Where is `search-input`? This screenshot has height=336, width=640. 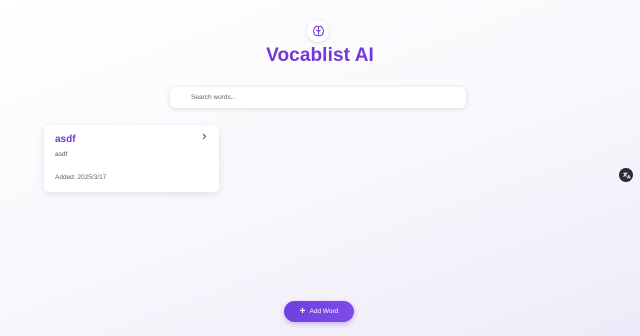 search-input is located at coordinates (321, 97).